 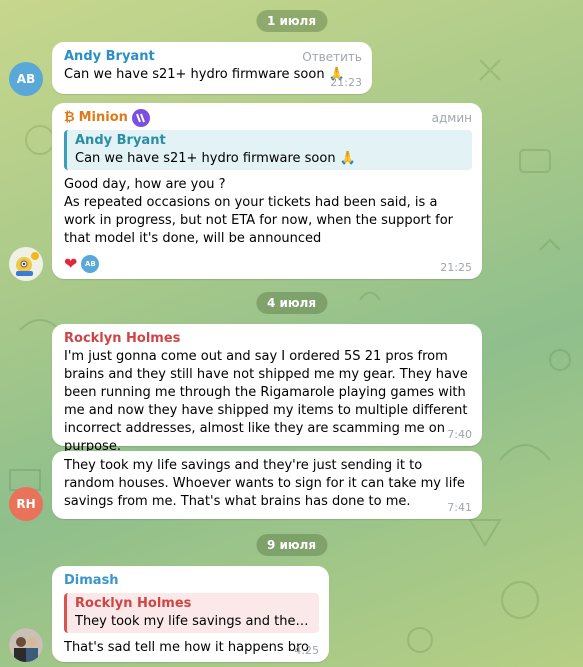 I want to click on message-time: 7:40, so click(x=459, y=434).